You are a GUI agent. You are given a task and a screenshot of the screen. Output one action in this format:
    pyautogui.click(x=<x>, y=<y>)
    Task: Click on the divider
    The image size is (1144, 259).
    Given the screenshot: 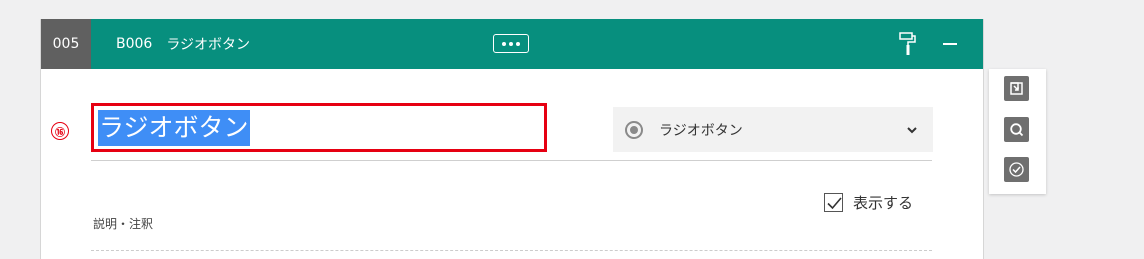 What is the action you would take?
    pyautogui.click(x=511, y=160)
    